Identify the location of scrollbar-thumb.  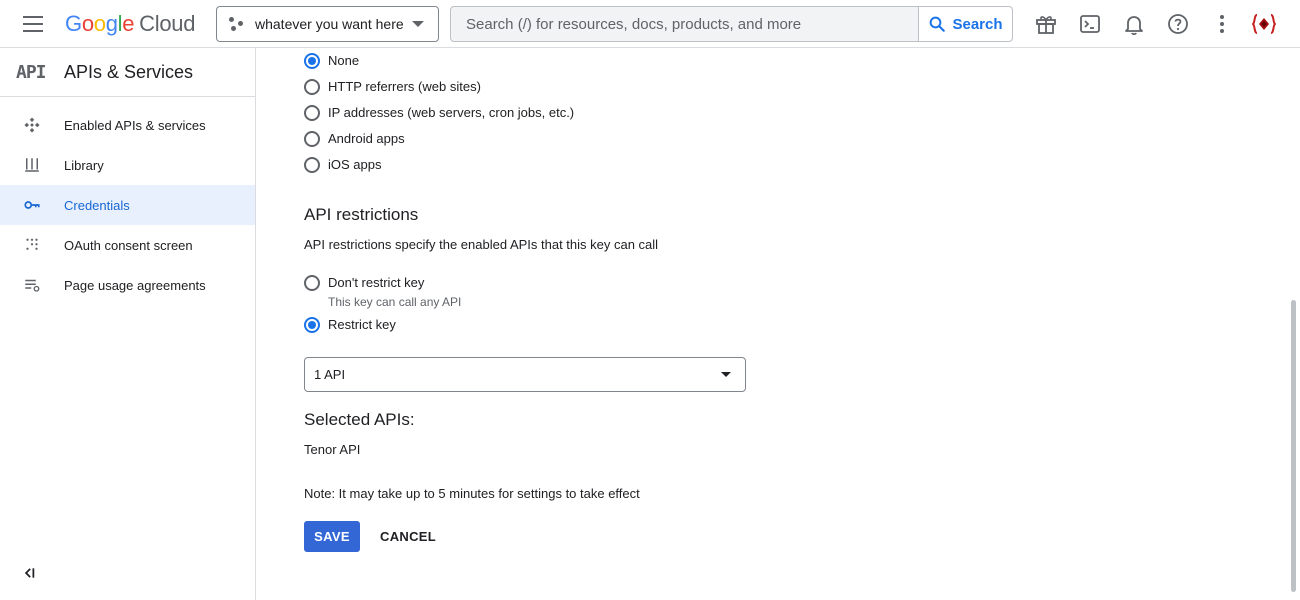
(1293, 446).